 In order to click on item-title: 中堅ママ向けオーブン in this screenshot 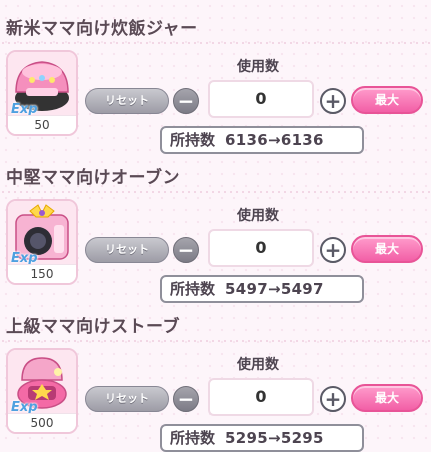, I will do `click(93, 178)`.